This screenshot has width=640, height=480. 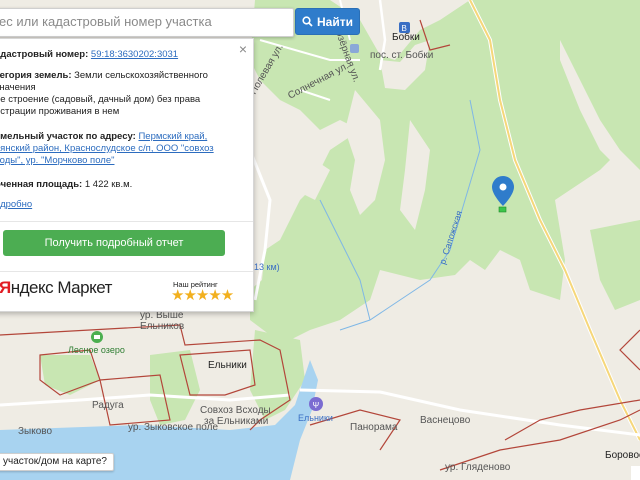 What do you see at coordinates (622, 455) in the screenshot?
I see `label-borovaya: Боровое` at bounding box center [622, 455].